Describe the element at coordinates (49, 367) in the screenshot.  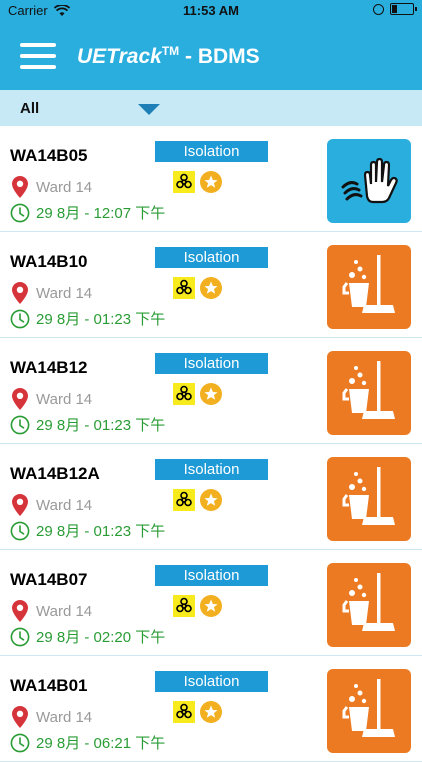
I see `room-code: WA14B12` at that location.